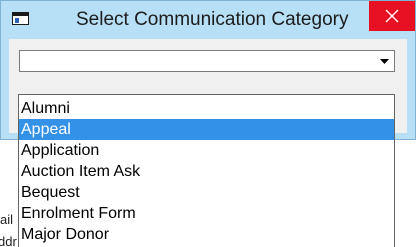 Image resolution: width=416 pixels, height=247 pixels. Describe the element at coordinates (206, 108) in the screenshot. I see `dropdown-option: Alumni` at that location.